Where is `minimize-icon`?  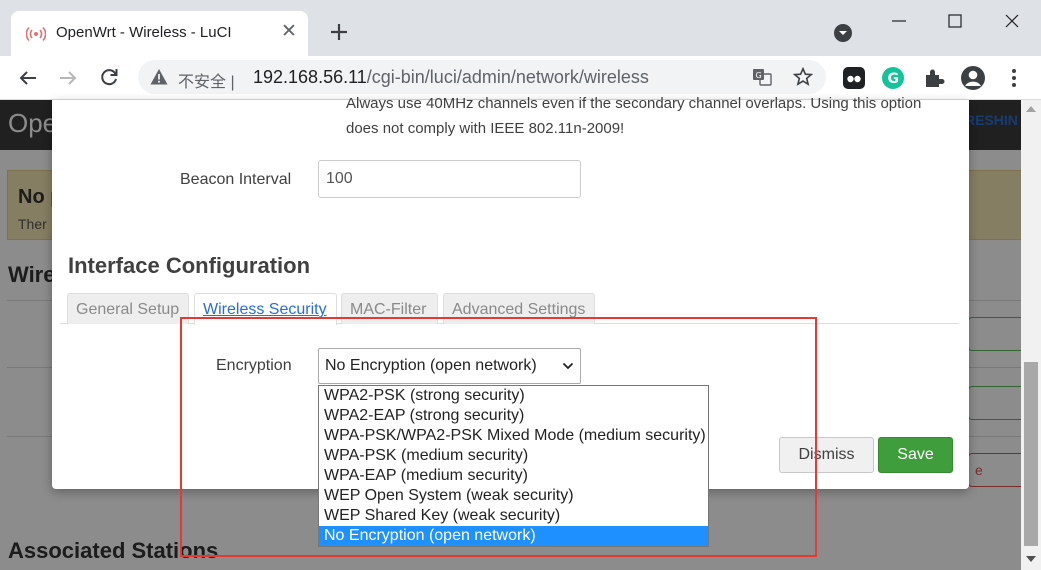
minimize-icon is located at coordinates (899, 21).